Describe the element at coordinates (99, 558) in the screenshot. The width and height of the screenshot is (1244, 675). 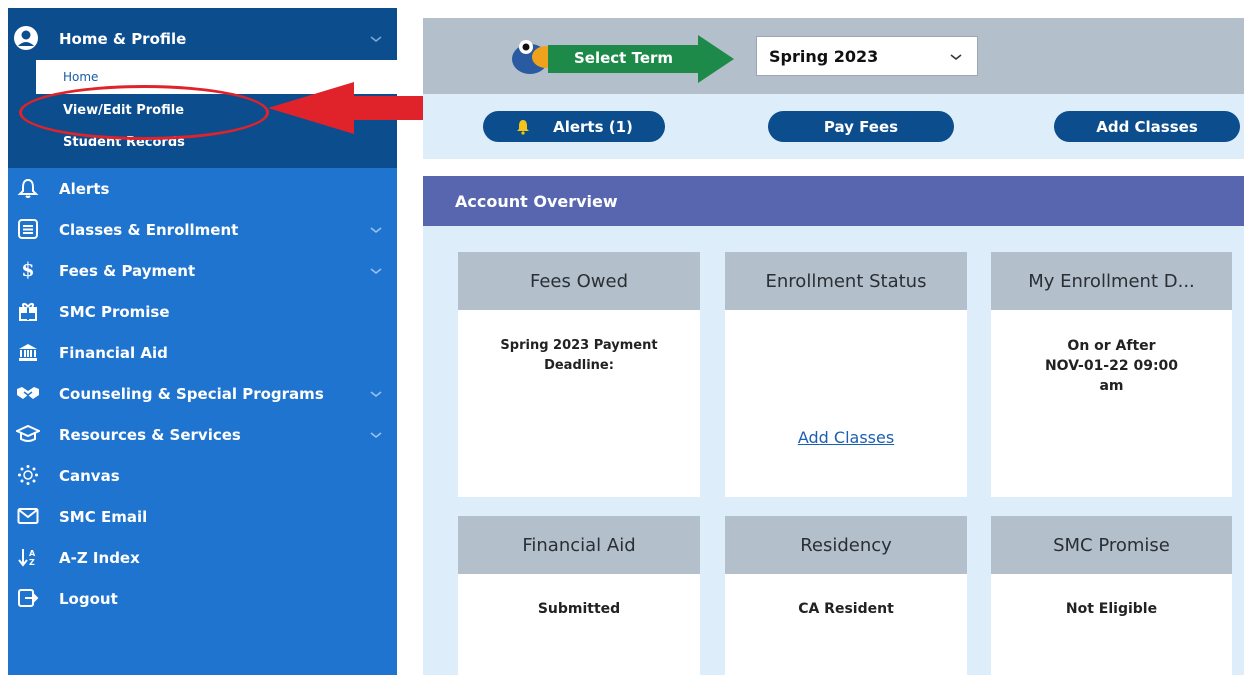
I see `sidebar-item-label: A-Z Index` at that location.